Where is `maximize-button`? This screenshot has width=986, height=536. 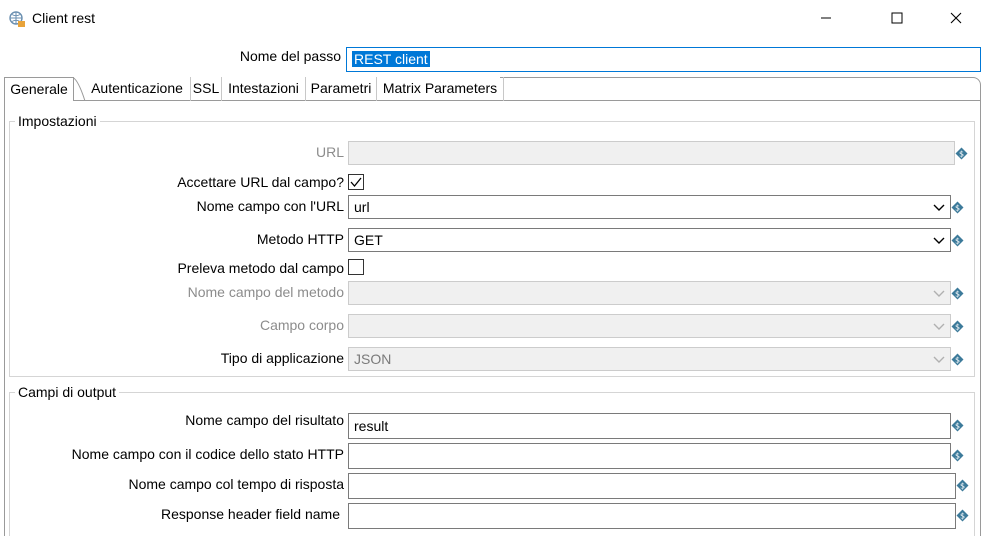 maximize-button is located at coordinates (897, 18).